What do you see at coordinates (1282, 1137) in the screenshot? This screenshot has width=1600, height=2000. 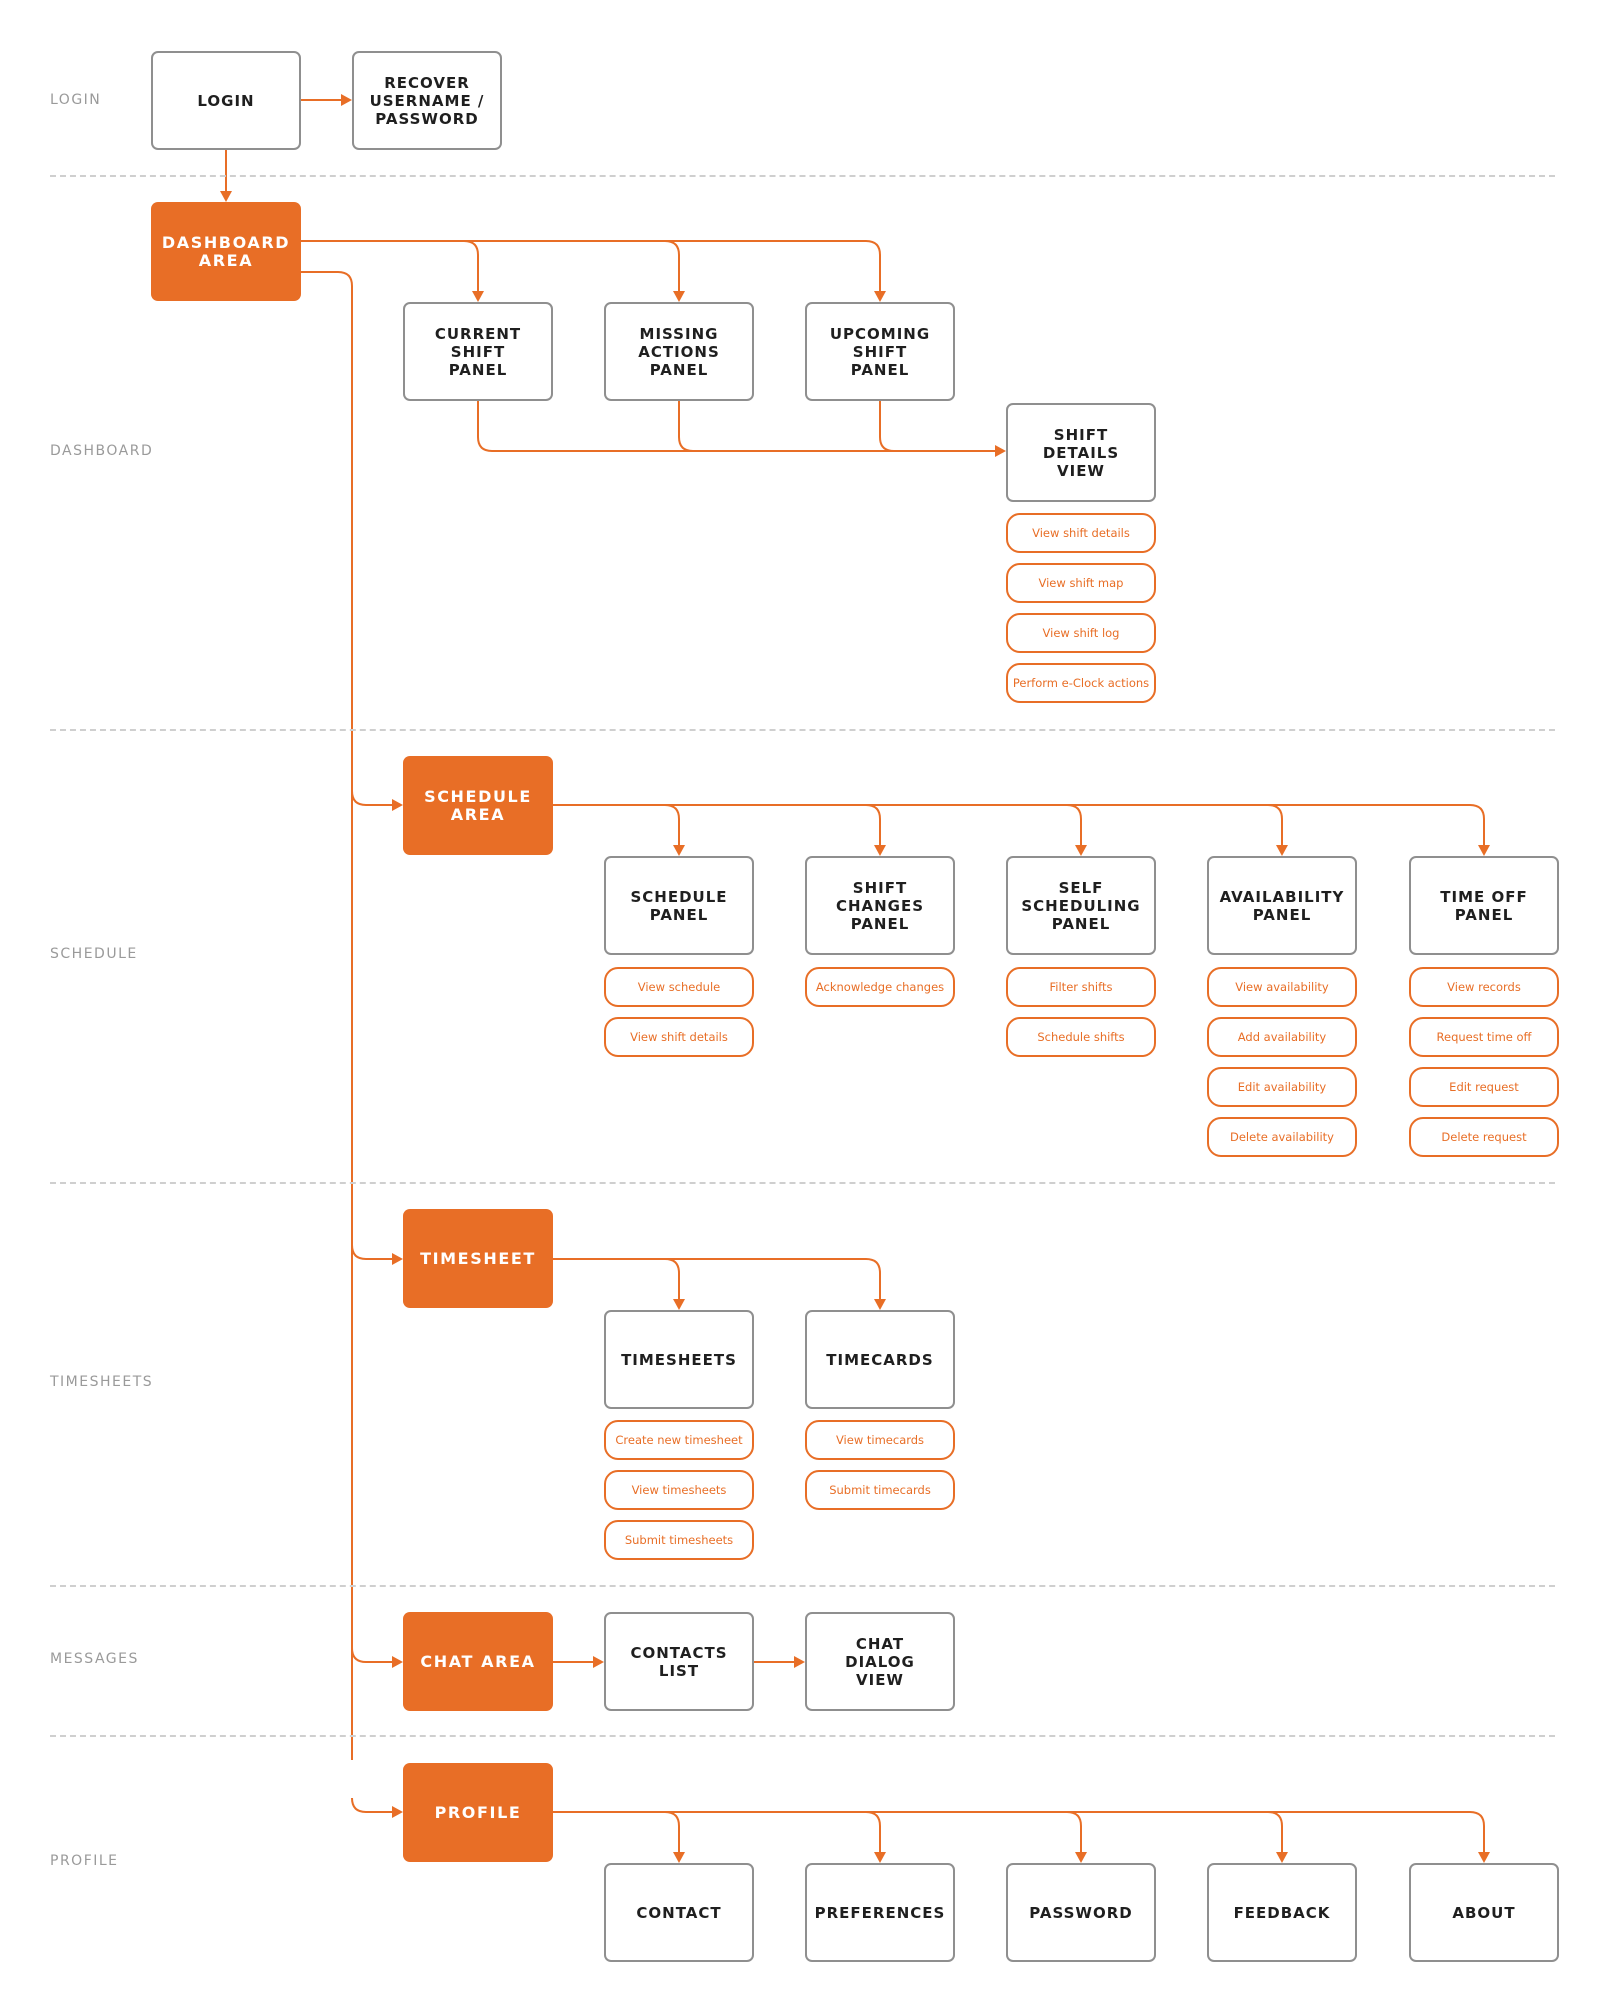 I see `action-pill: Delete availability` at bounding box center [1282, 1137].